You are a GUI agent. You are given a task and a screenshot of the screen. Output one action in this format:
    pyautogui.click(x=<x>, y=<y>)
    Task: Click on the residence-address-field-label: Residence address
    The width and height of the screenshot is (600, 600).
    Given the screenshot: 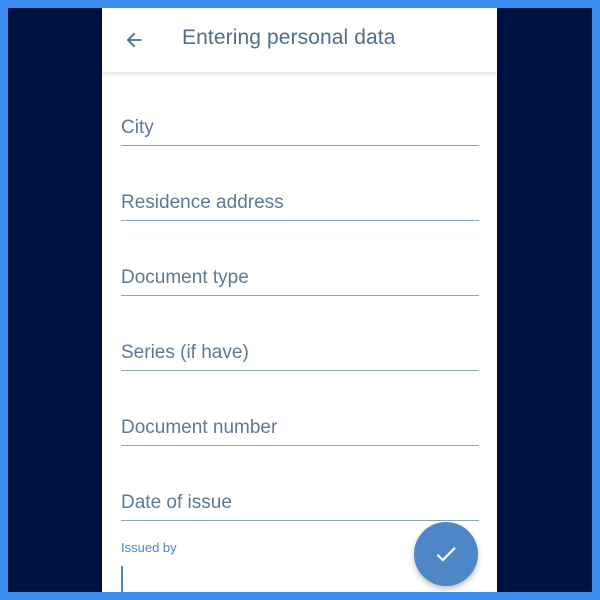 What is the action you would take?
    pyautogui.click(x=202, y=202)
    